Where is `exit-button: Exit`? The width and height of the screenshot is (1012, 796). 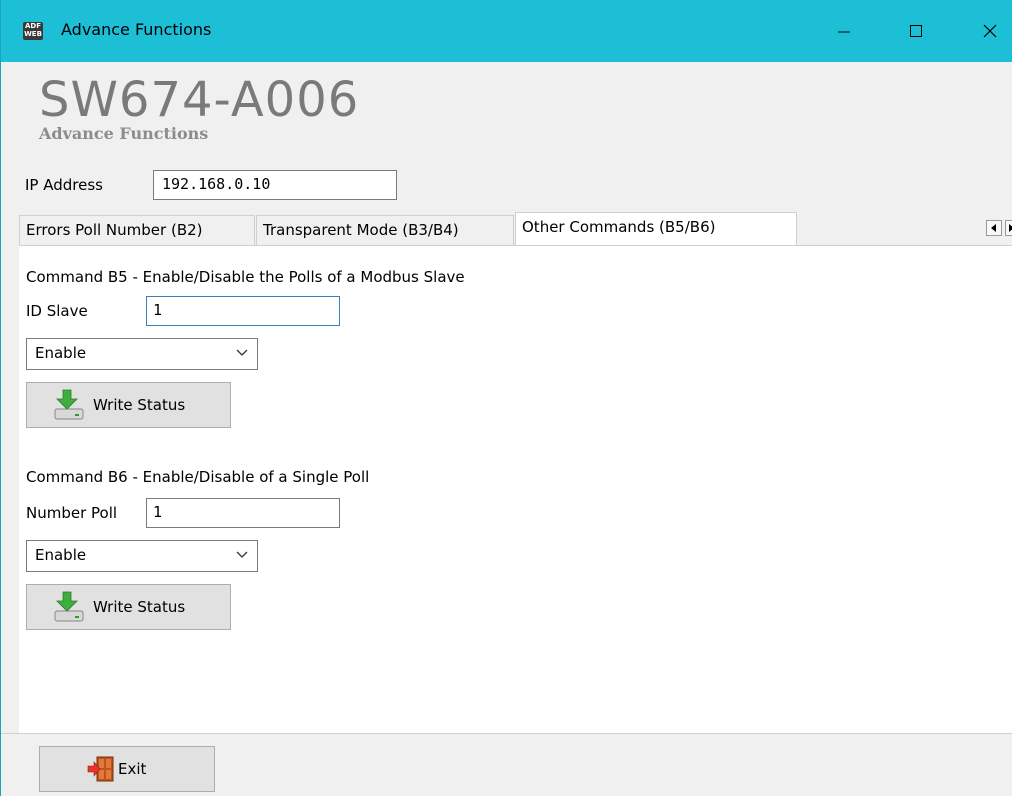
exit-button: Exit is located at coordinates (127, 769).